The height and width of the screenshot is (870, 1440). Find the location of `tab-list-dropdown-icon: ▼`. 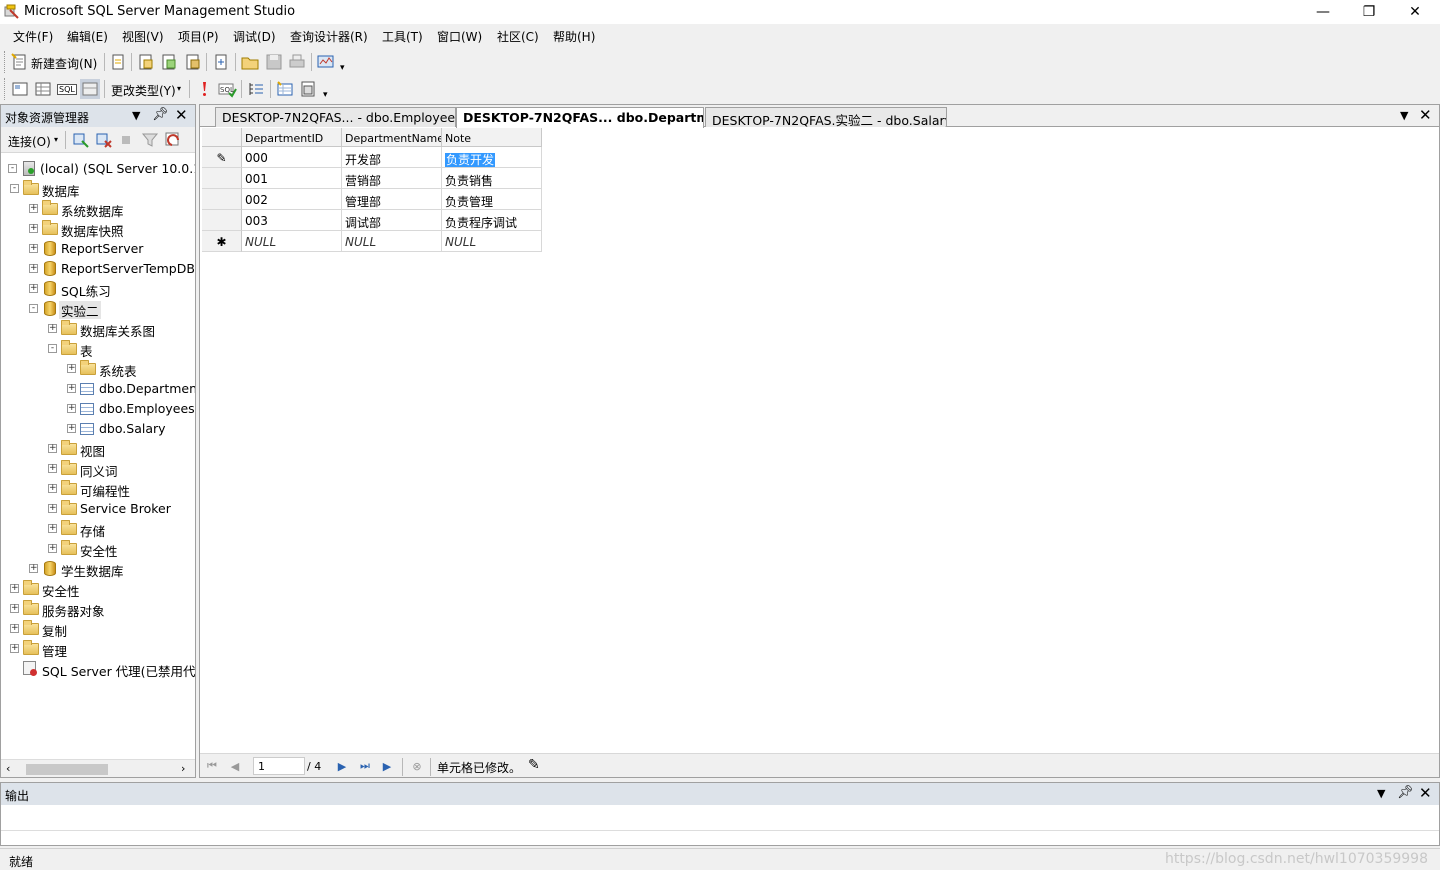

tab-list-dropdown-icon: ▼ is located at coordinates (1404, 115).